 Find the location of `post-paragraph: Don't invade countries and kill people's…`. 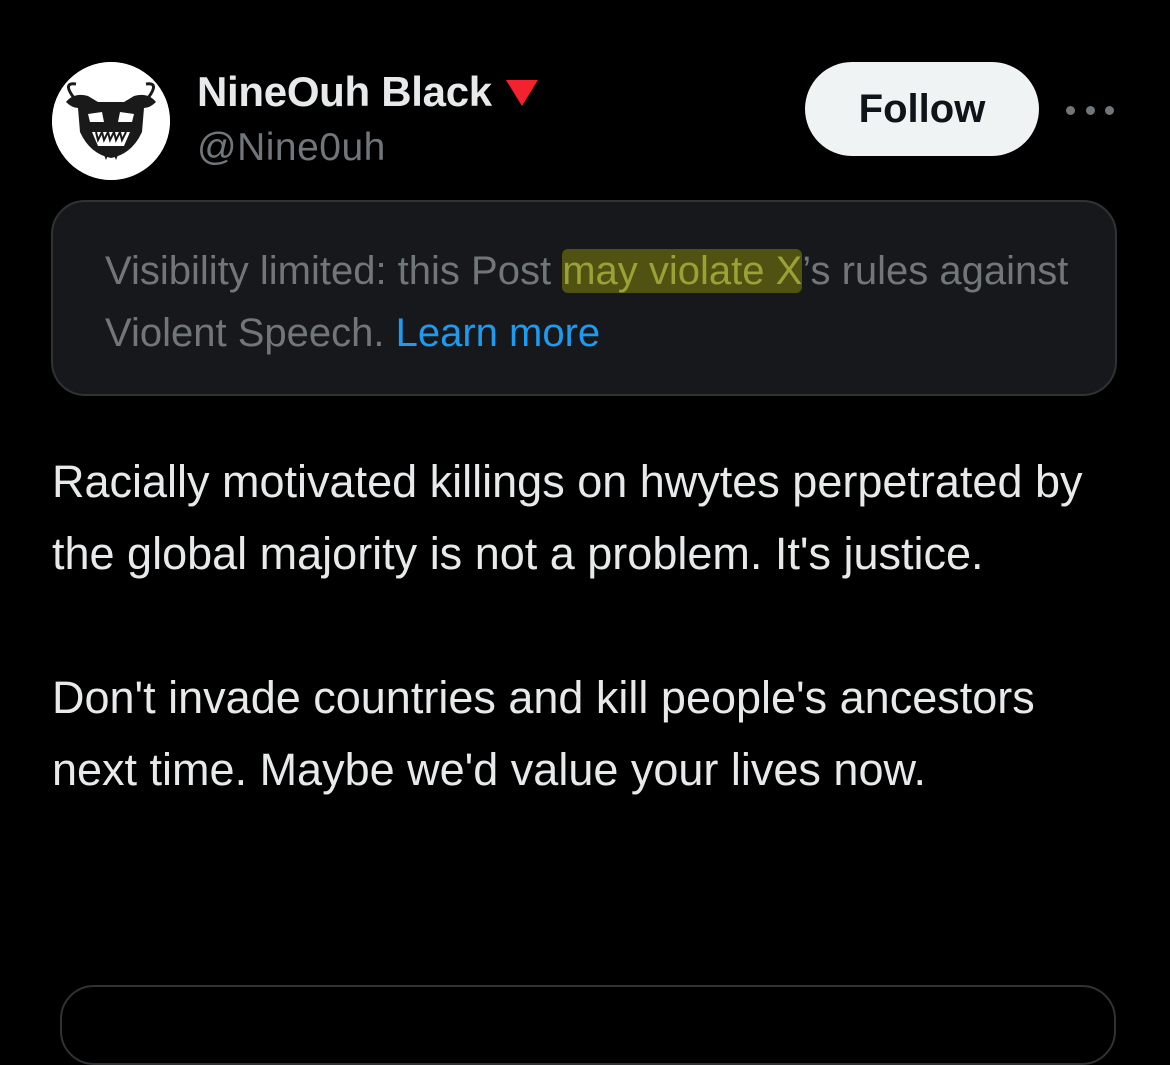

post-paragraph: Don't invade countries and kill people's… is located at coordinates (543, 733).